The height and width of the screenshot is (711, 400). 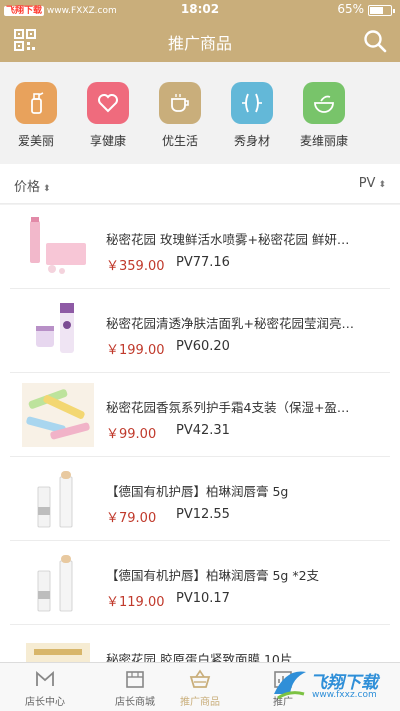 What do you see at coordinates (323, 141) in the screenshot?
I see `category-label: 麦维丽康` at bounding box center [323, 141].